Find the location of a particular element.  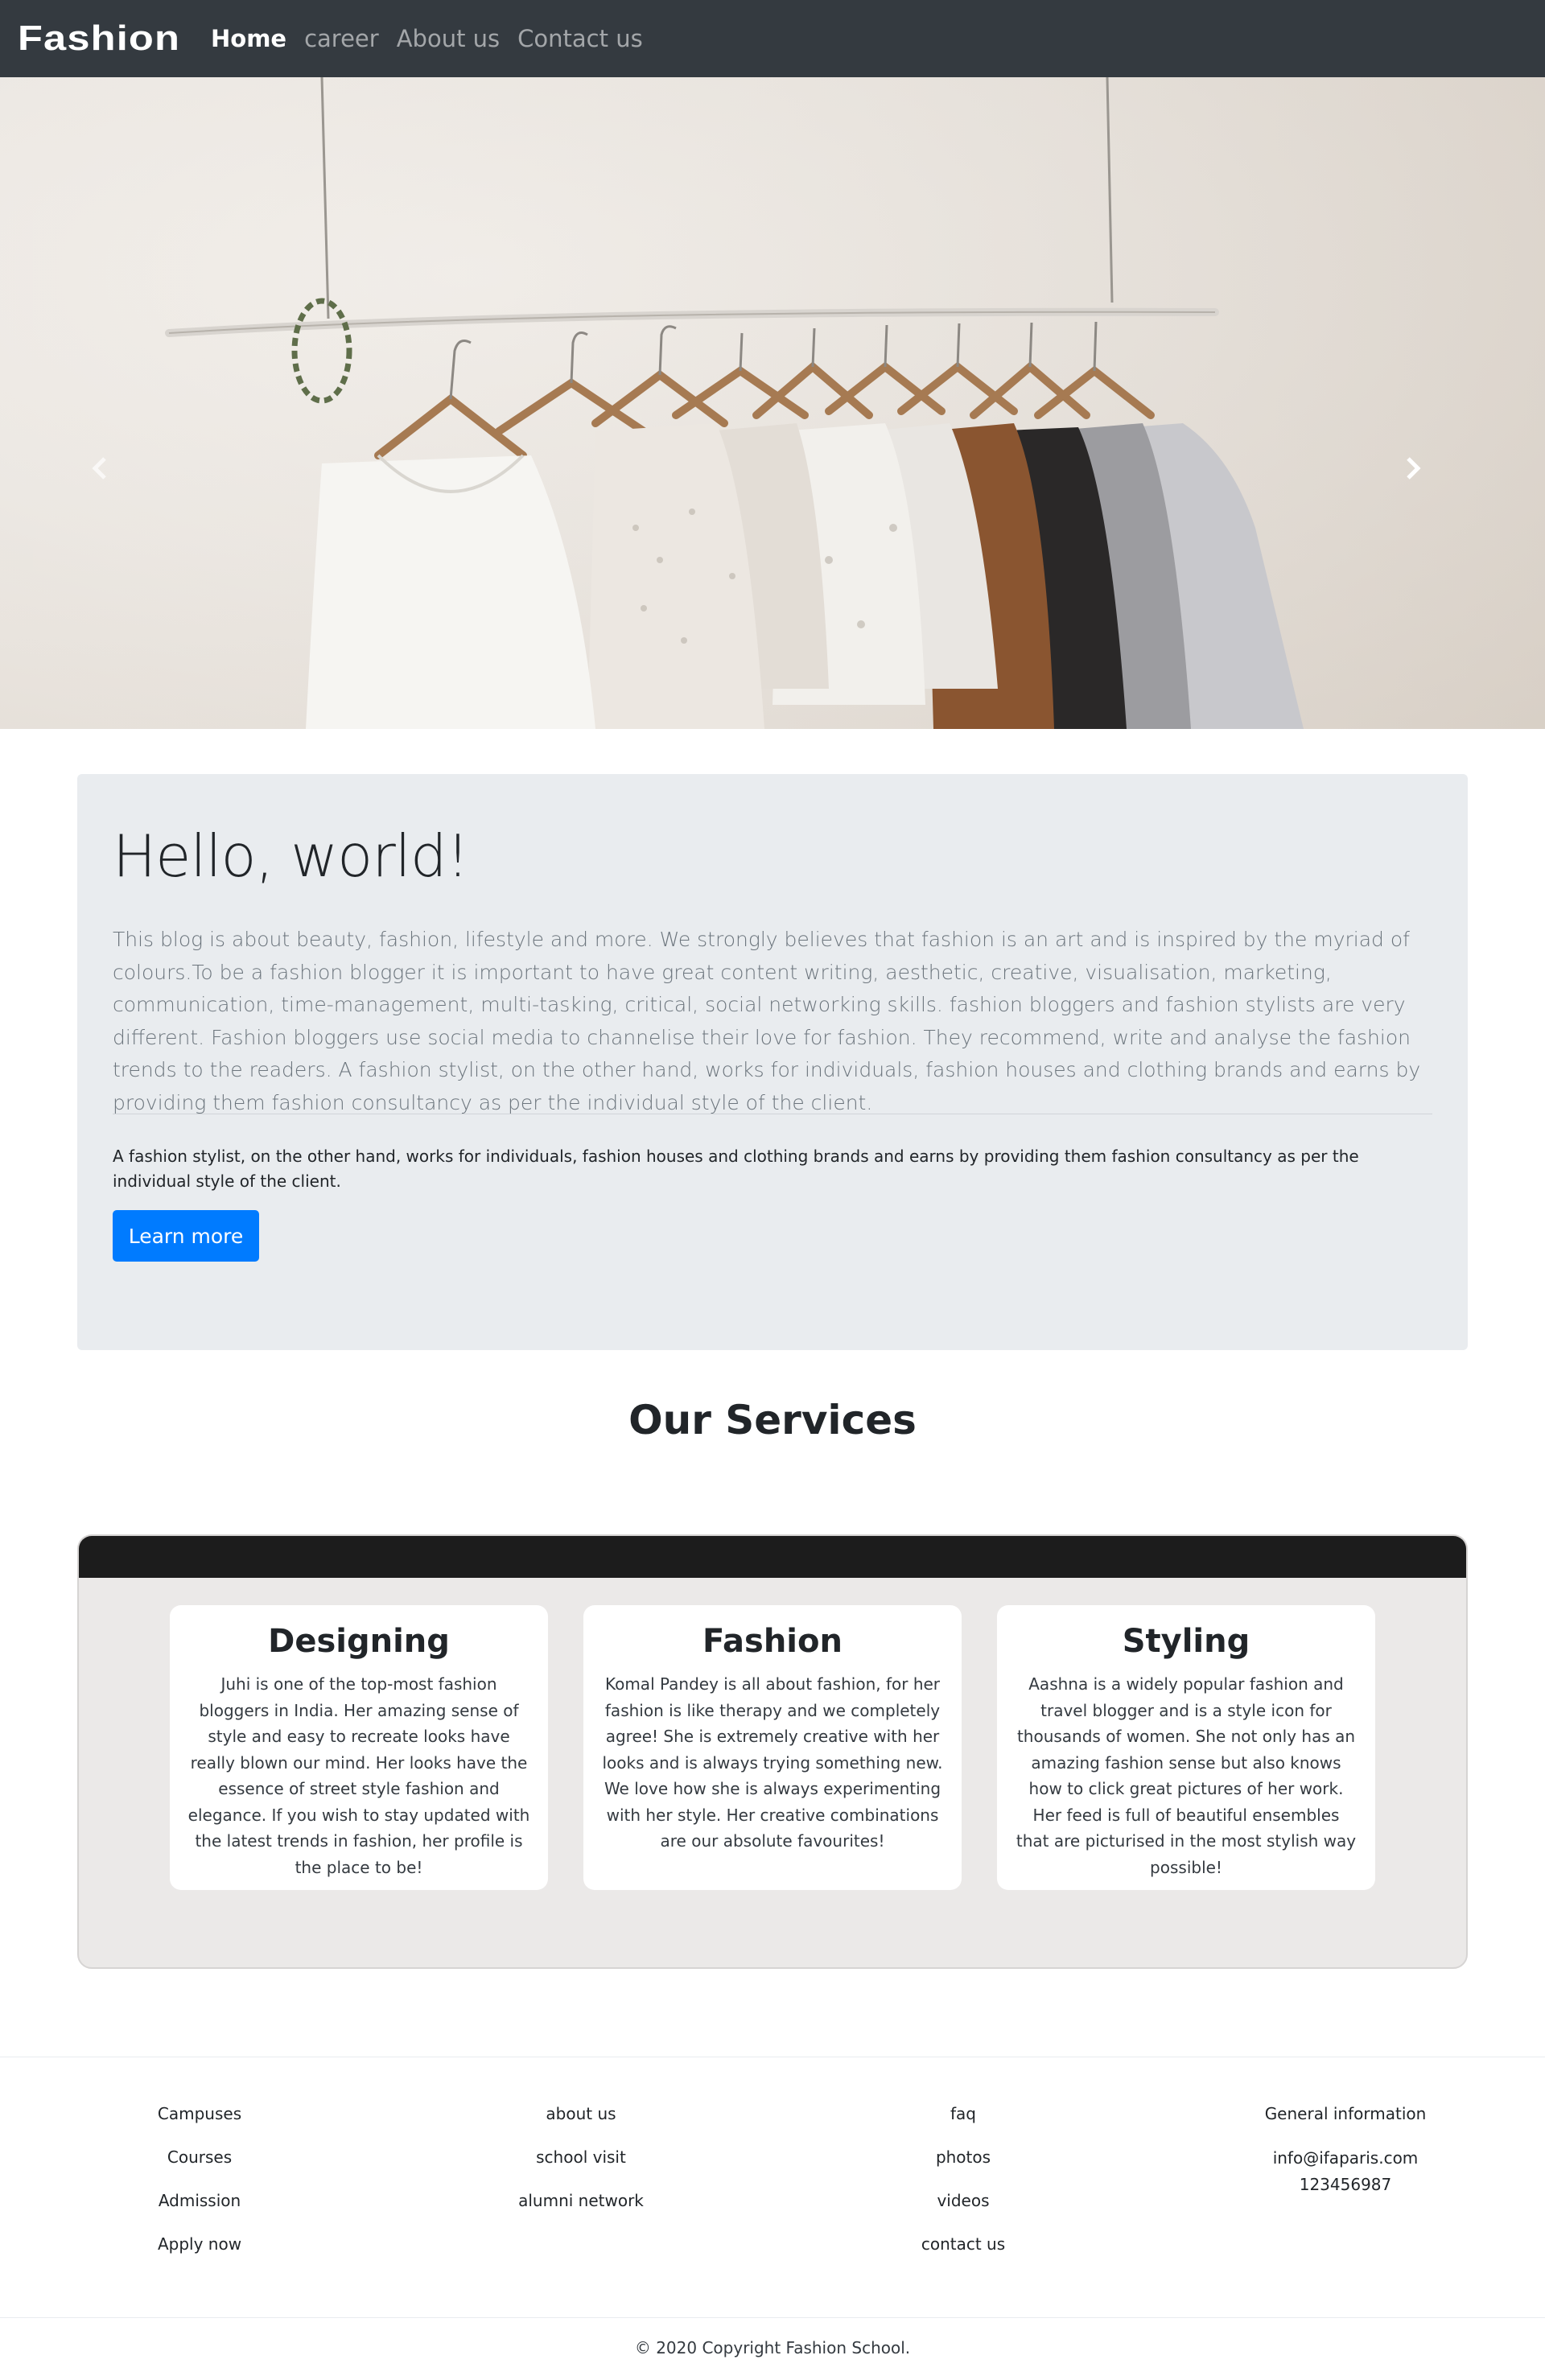

footer-link-campuses: Campuses is located at coordinates (199, 2123).